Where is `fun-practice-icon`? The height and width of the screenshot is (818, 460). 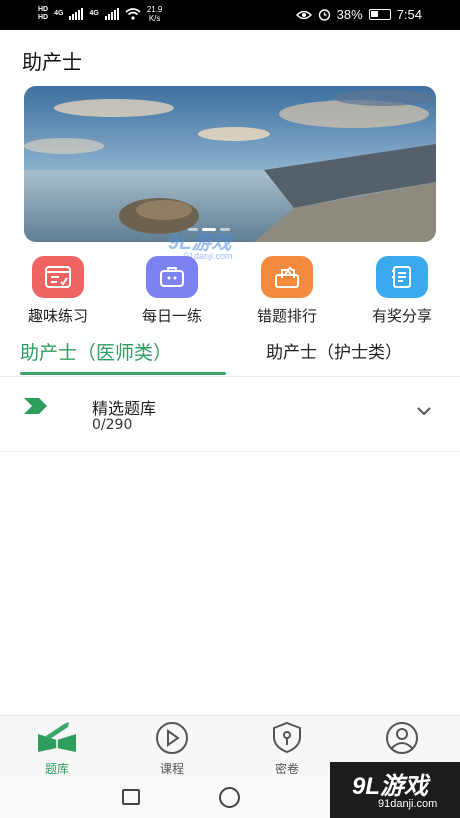
fun-practice-icon is located at coordinates (58, 277).